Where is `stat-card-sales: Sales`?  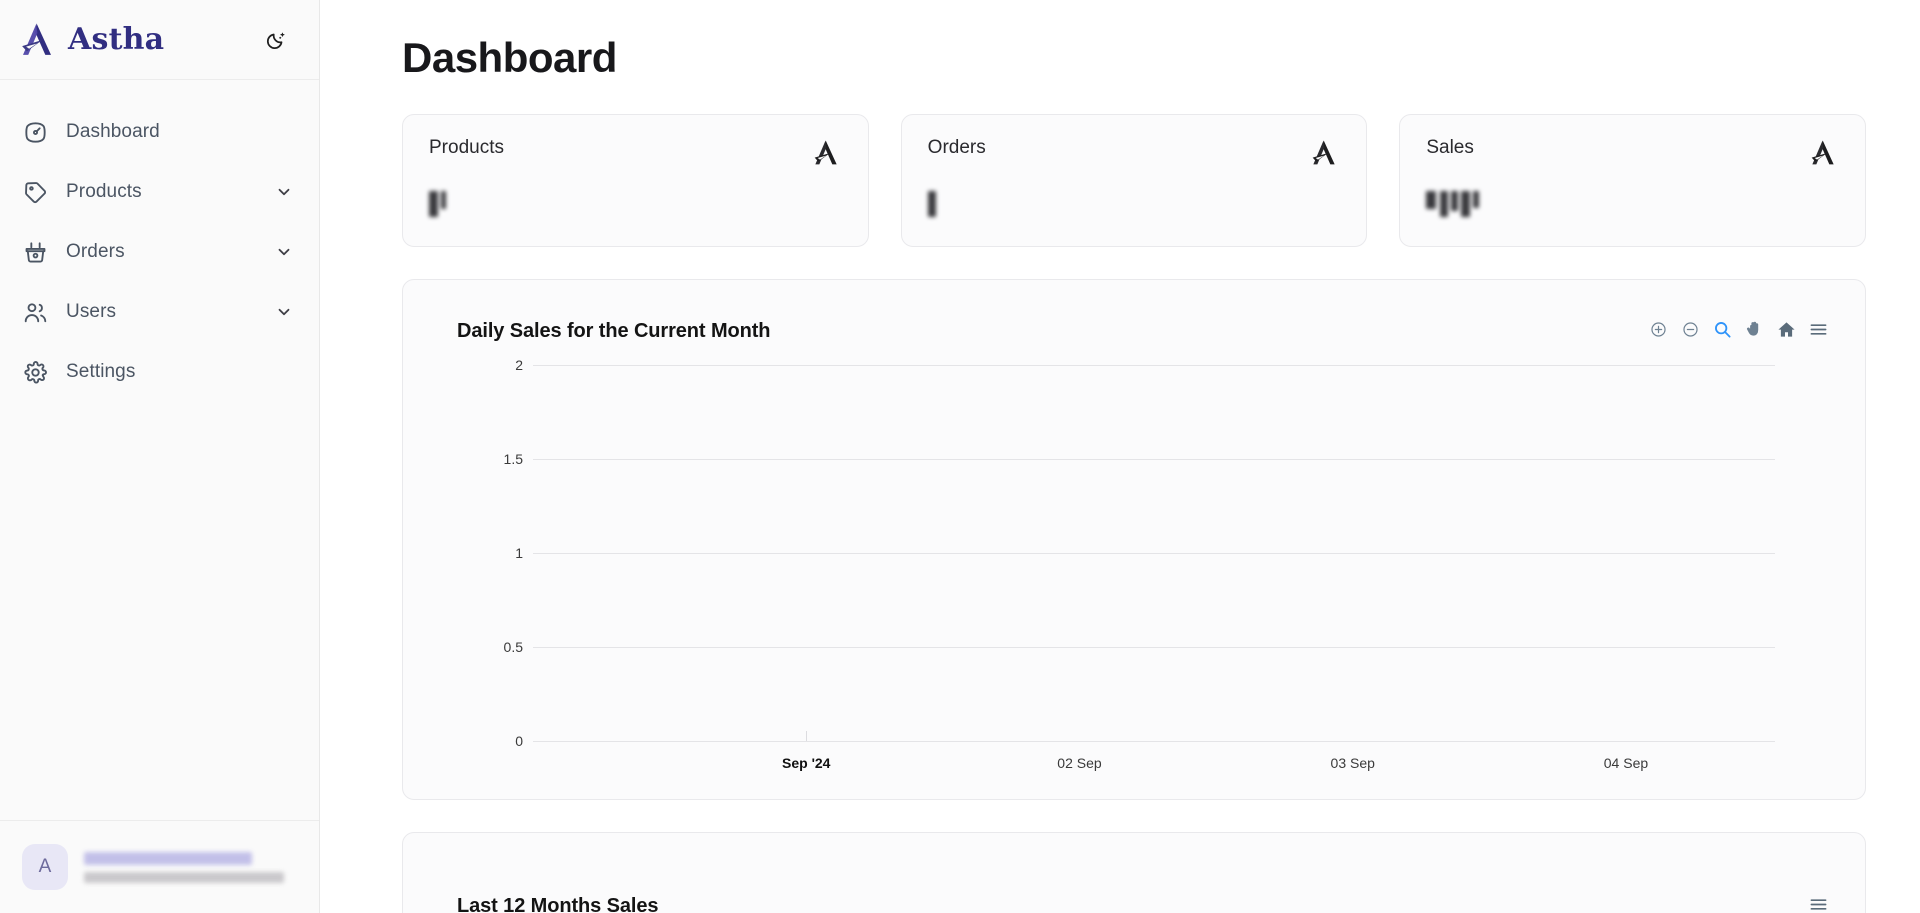
stat-card-sales: Sales is located at coordinates (1633, 180).